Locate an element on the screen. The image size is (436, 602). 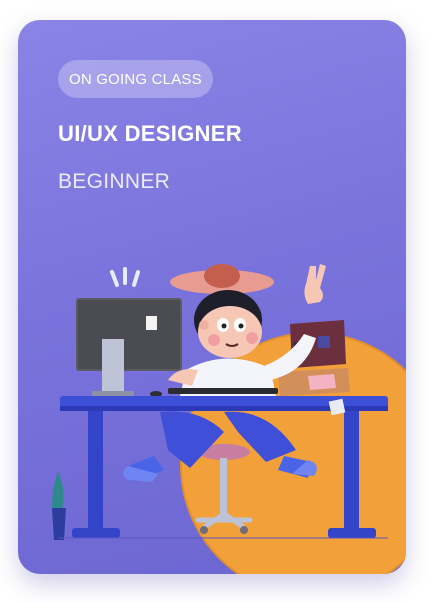
sticky-note is located at coordinates (337, 407).